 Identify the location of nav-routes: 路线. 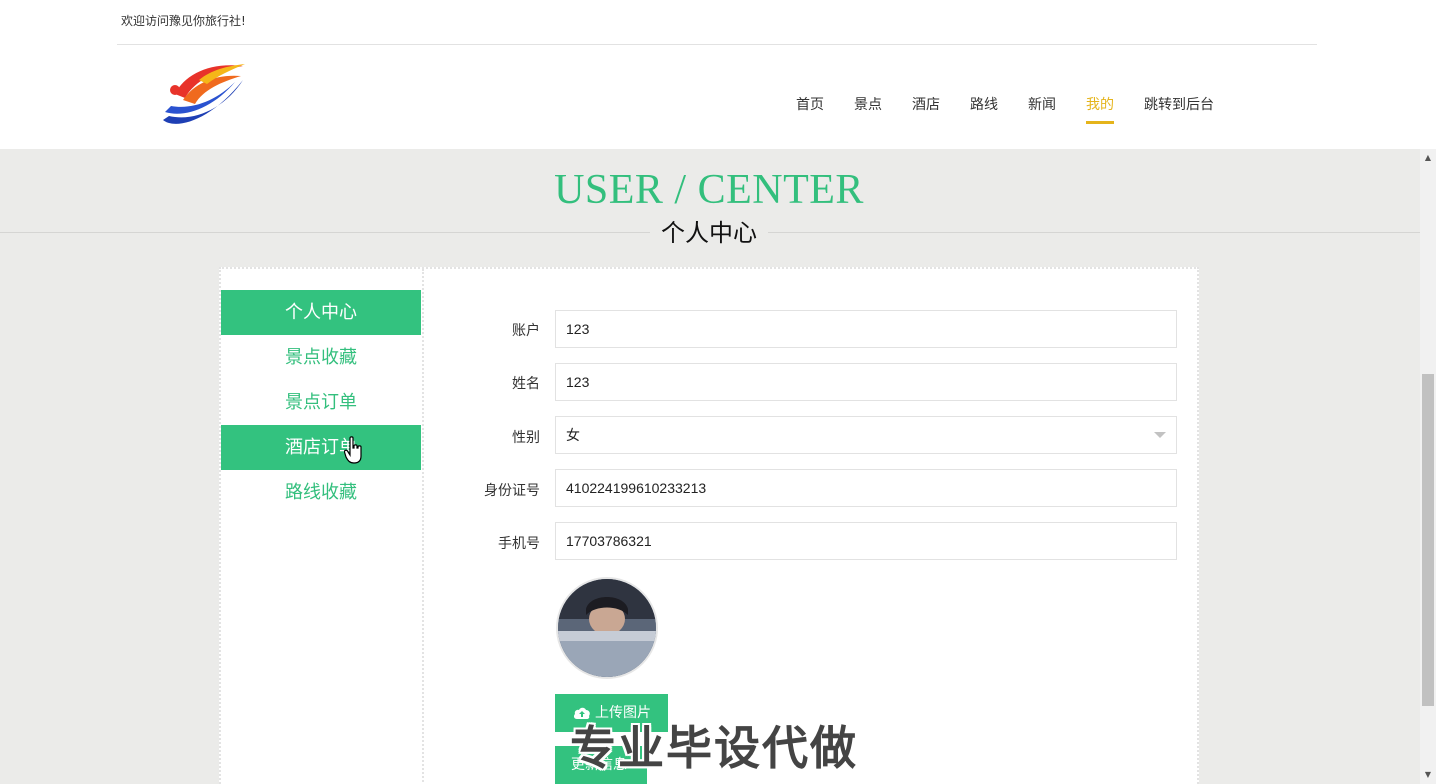
(984, 104).